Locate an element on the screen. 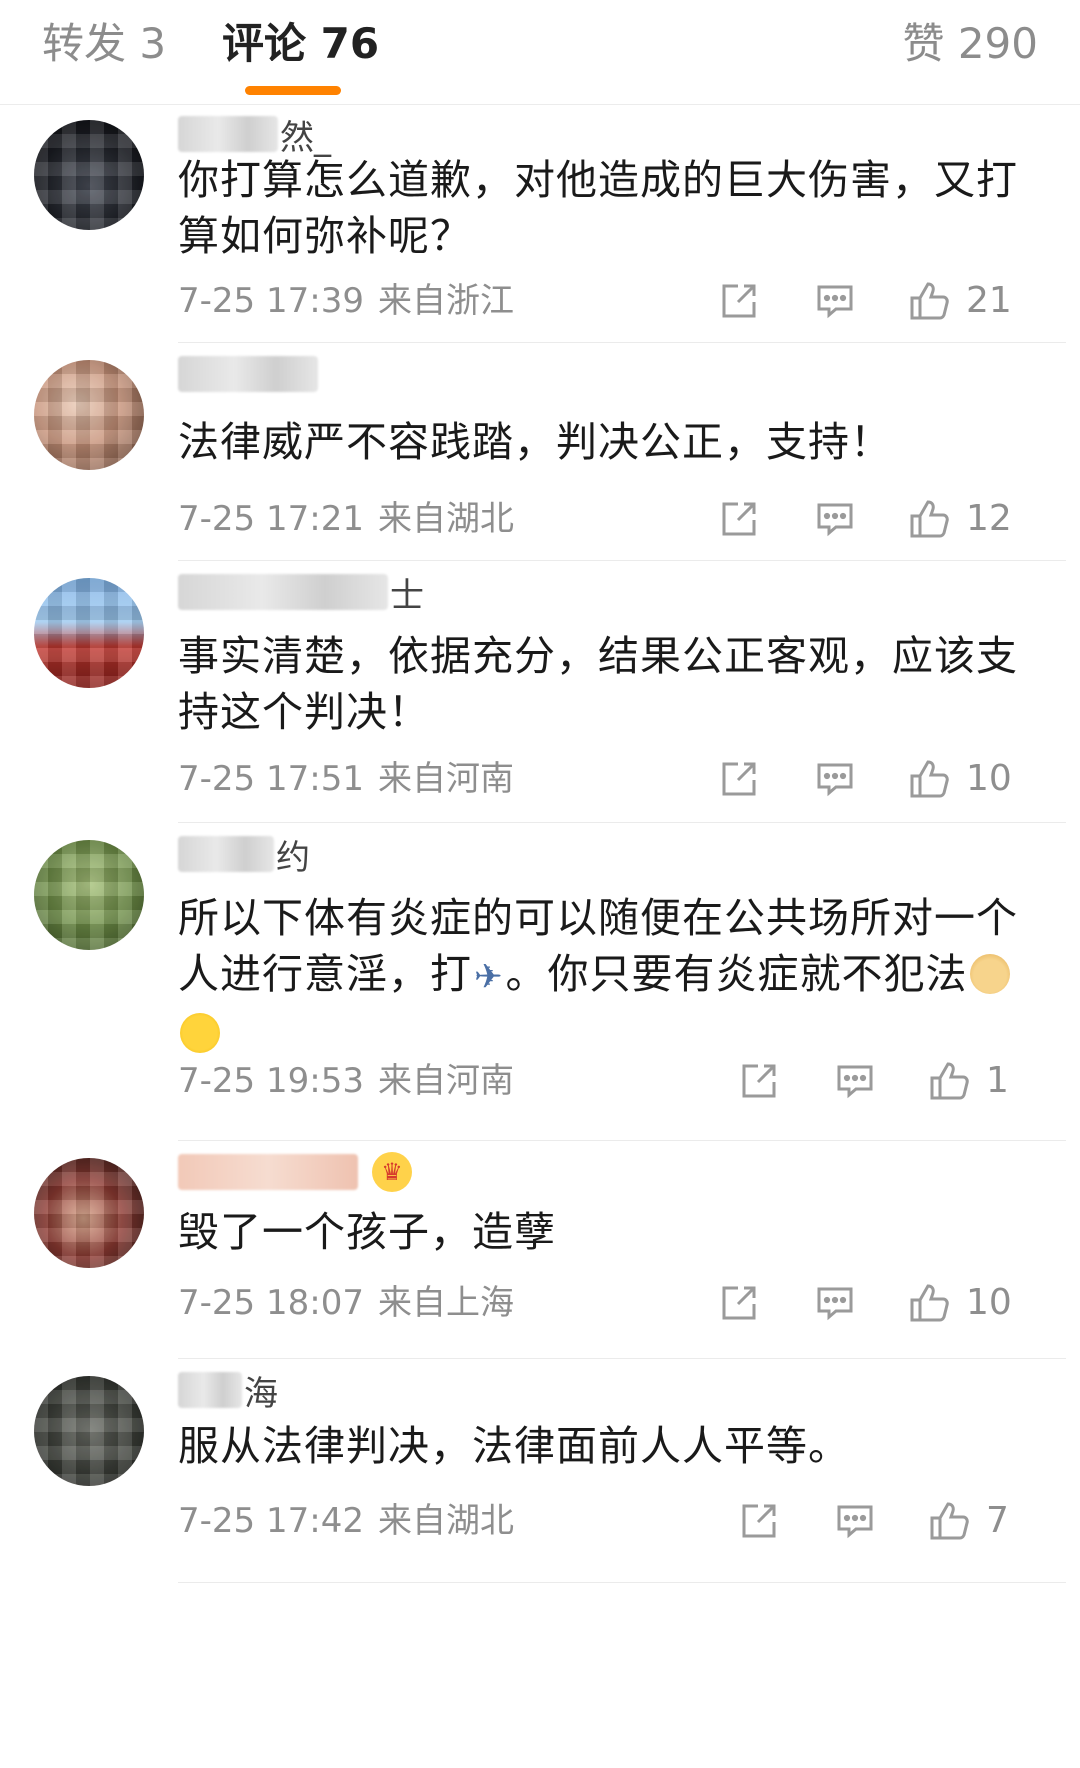  like-count: 21 is located at coordinates (989, 300).